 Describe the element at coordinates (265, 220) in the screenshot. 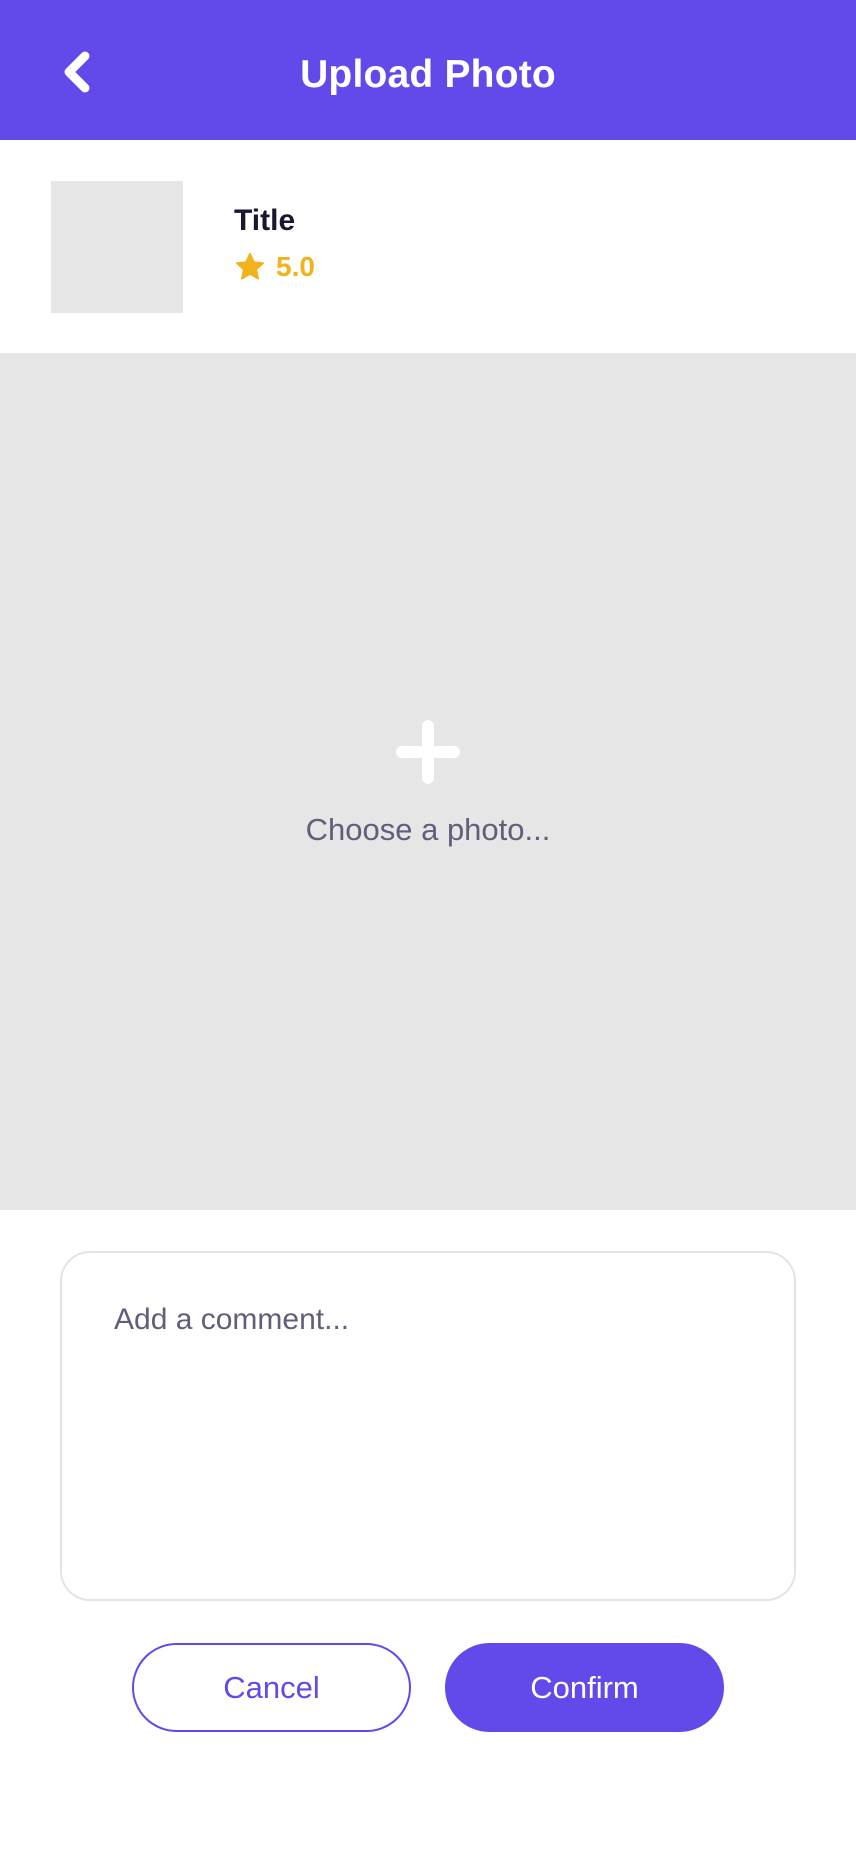

I see `item-title: Title` at that location.